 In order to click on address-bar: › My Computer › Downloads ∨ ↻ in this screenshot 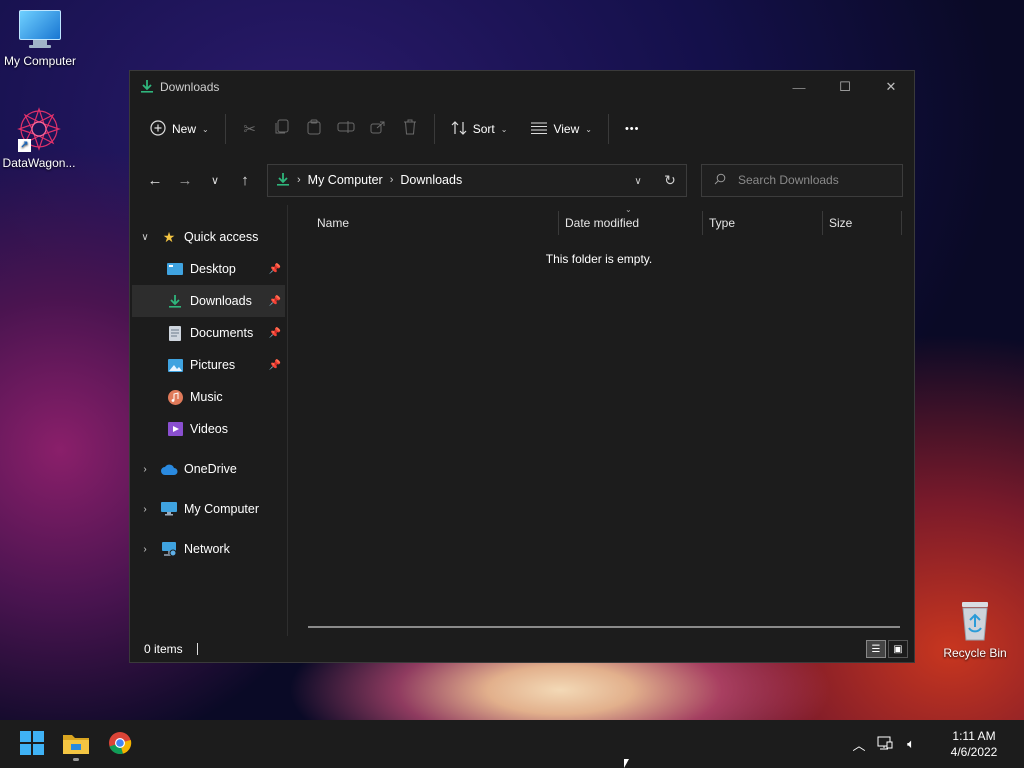, I will do `click(477, 180)`.